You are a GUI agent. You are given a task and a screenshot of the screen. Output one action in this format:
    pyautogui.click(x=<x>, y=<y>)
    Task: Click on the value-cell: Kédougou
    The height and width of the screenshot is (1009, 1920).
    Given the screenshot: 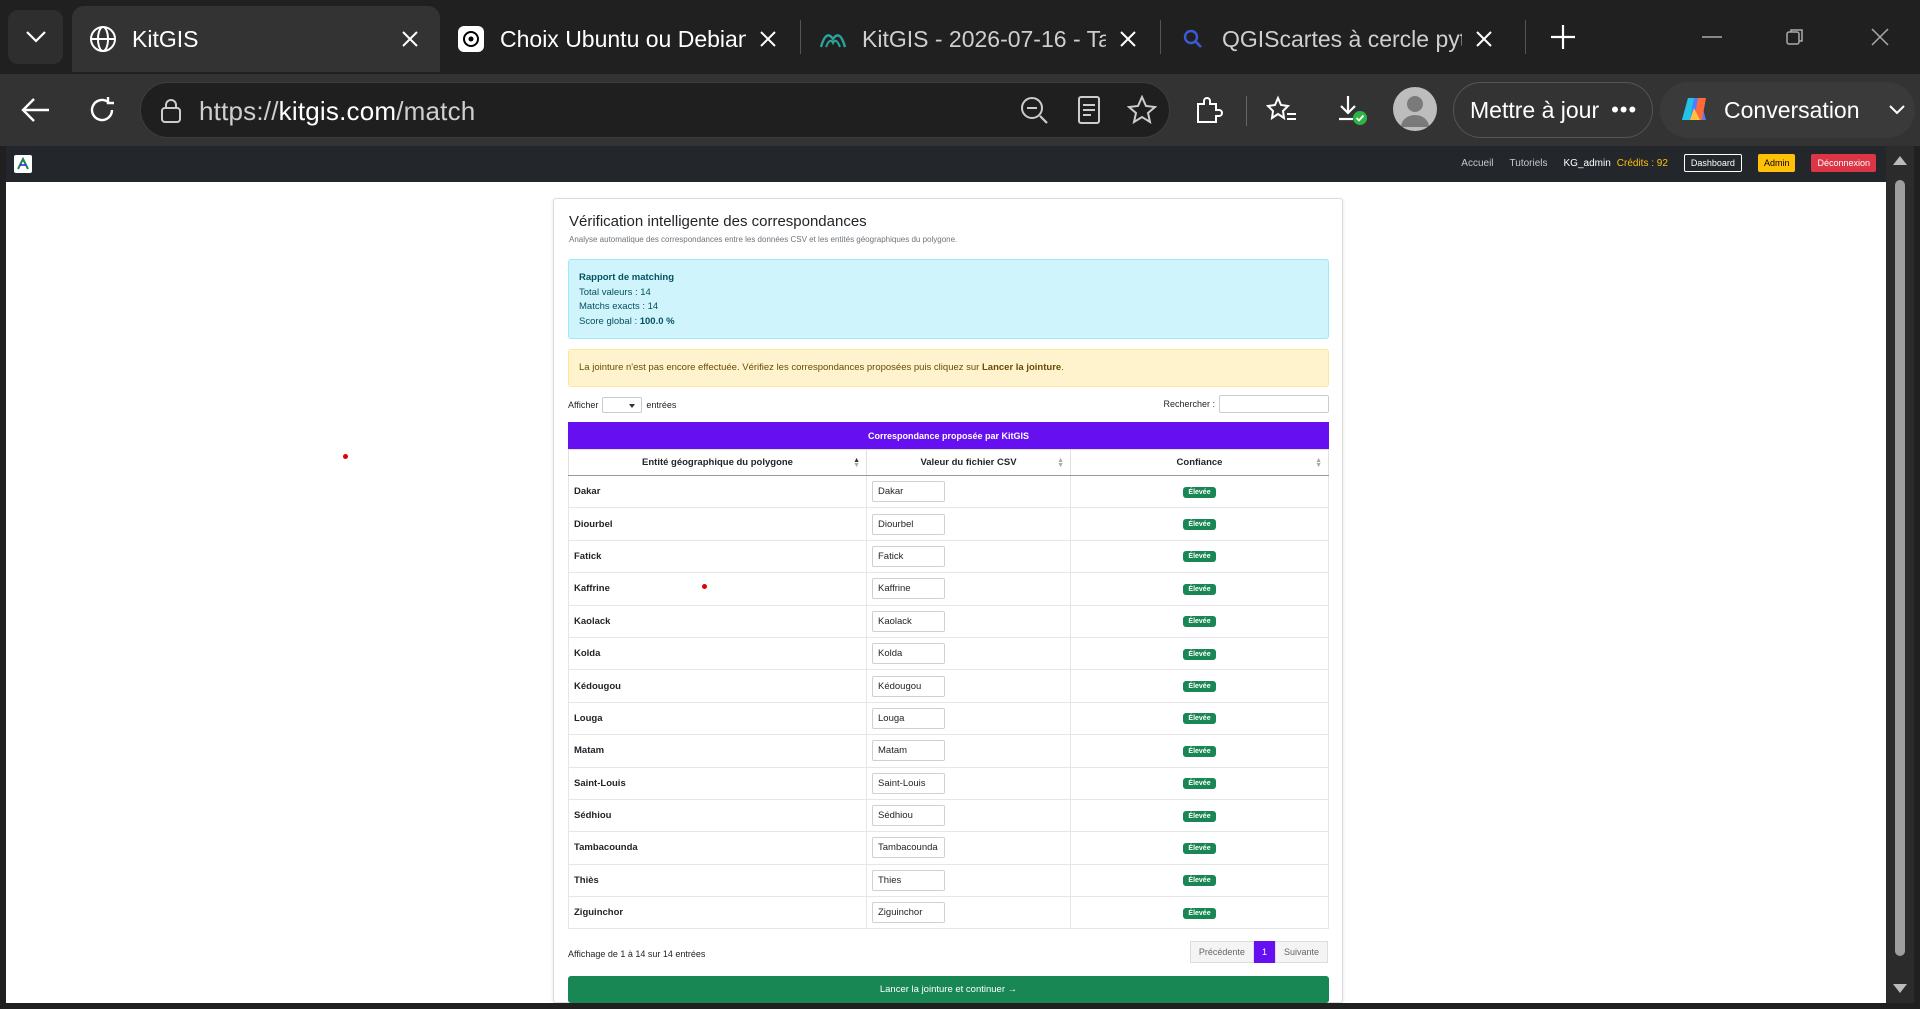 What is the action you would take?
    pyautogui.click(x=968, y=686)
    